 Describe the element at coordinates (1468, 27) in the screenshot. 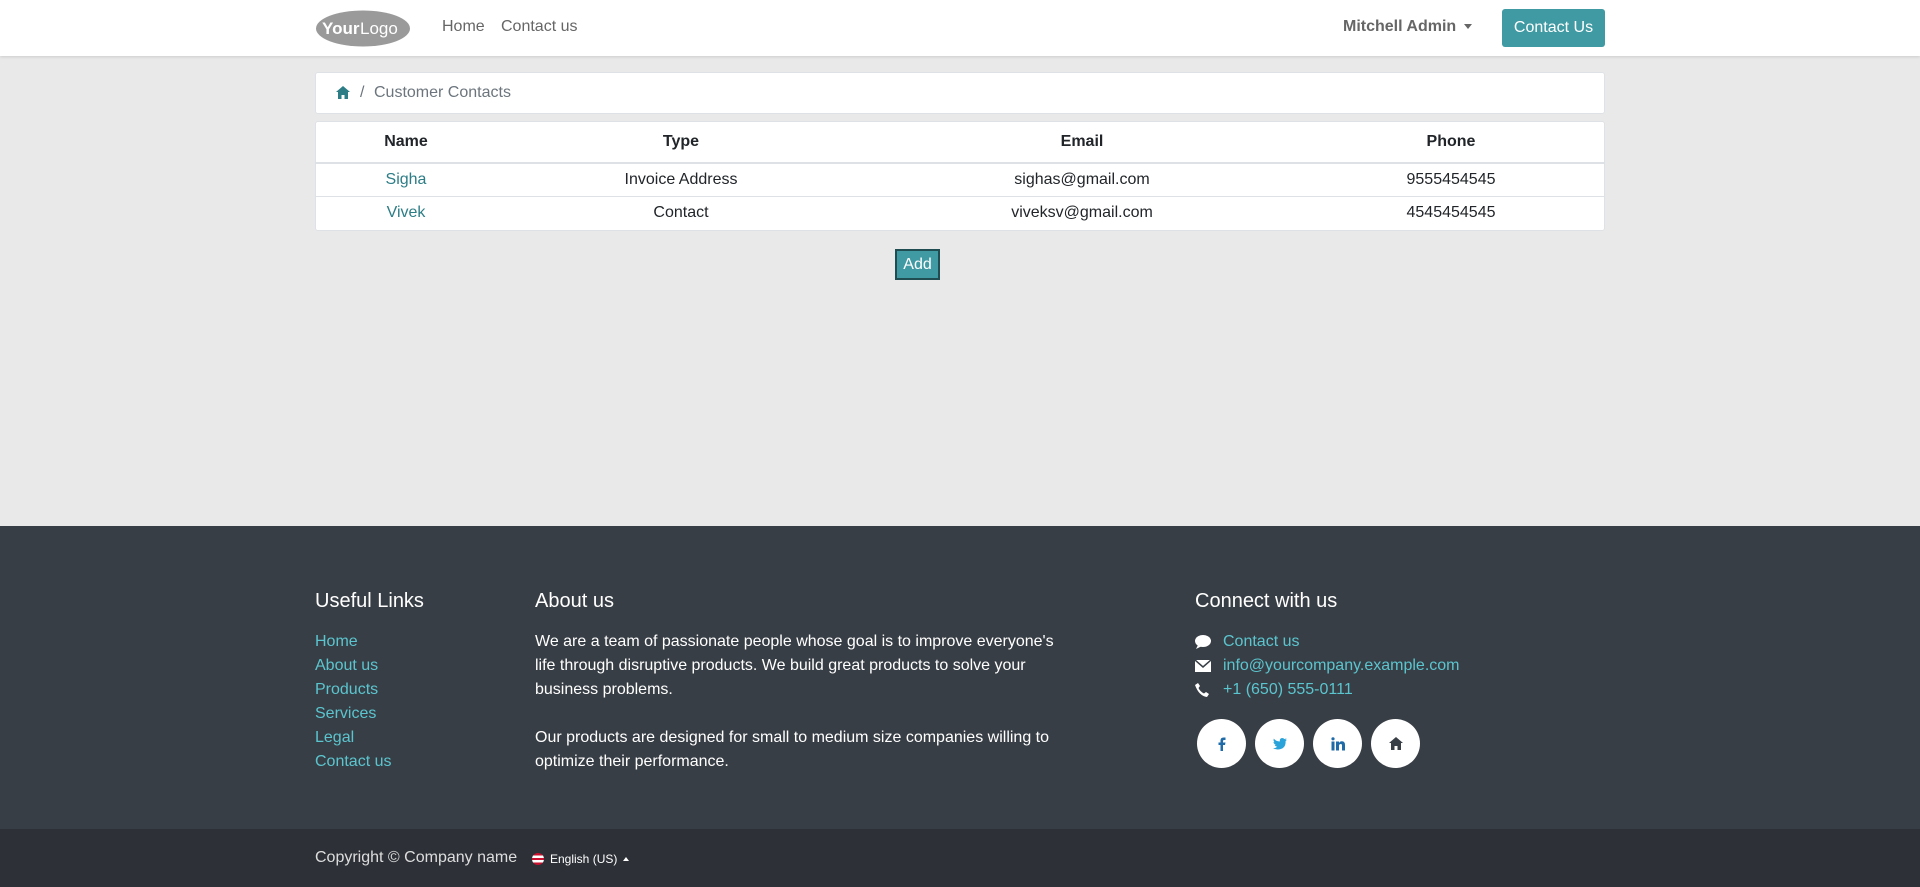

I see `chevron-down-icon` at that location.